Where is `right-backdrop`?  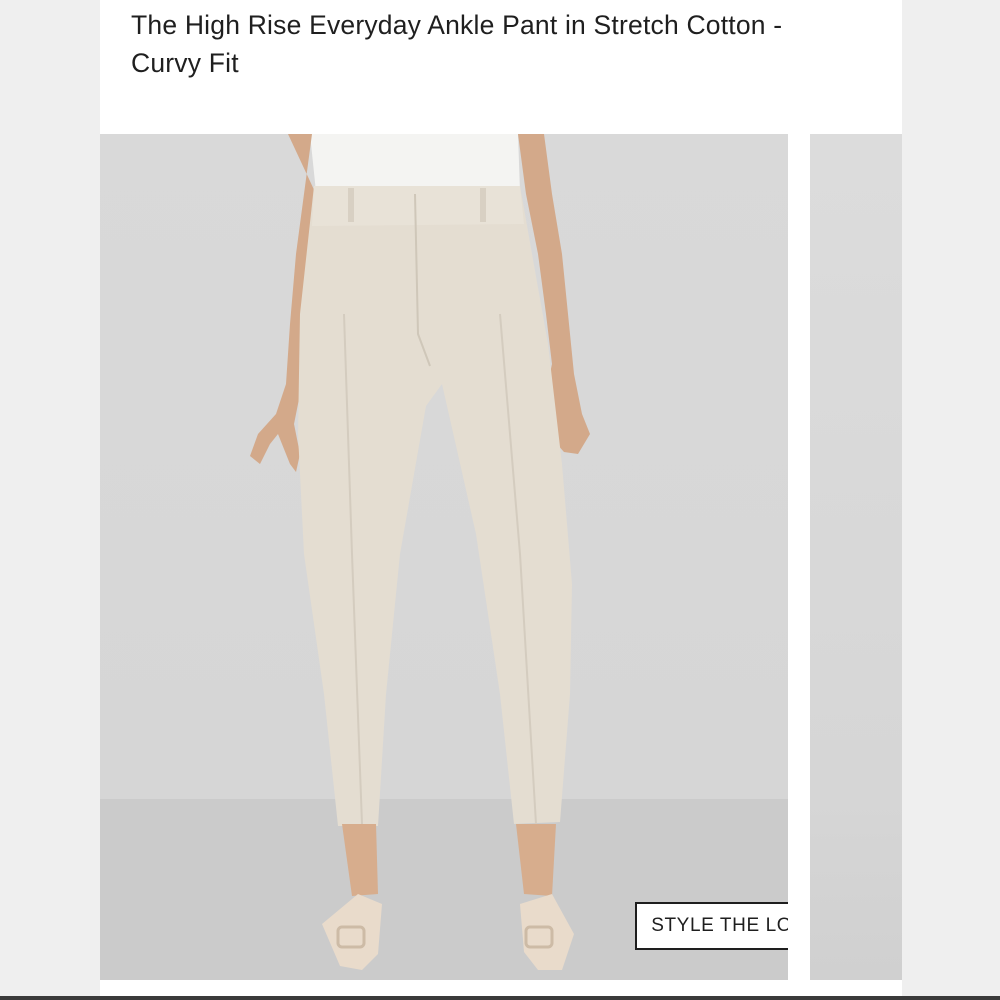 right-backdrop is located at coordinates (951, 500).